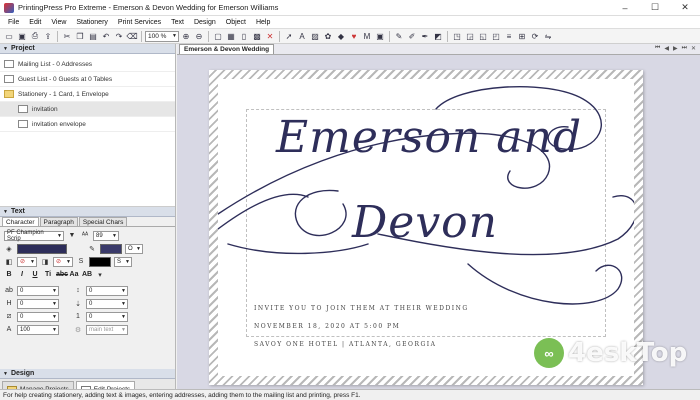  Describe the element at coordinates (27, 261) in the screenshot. I see `fill-style-select-1: ⊘ ▼` at that location.